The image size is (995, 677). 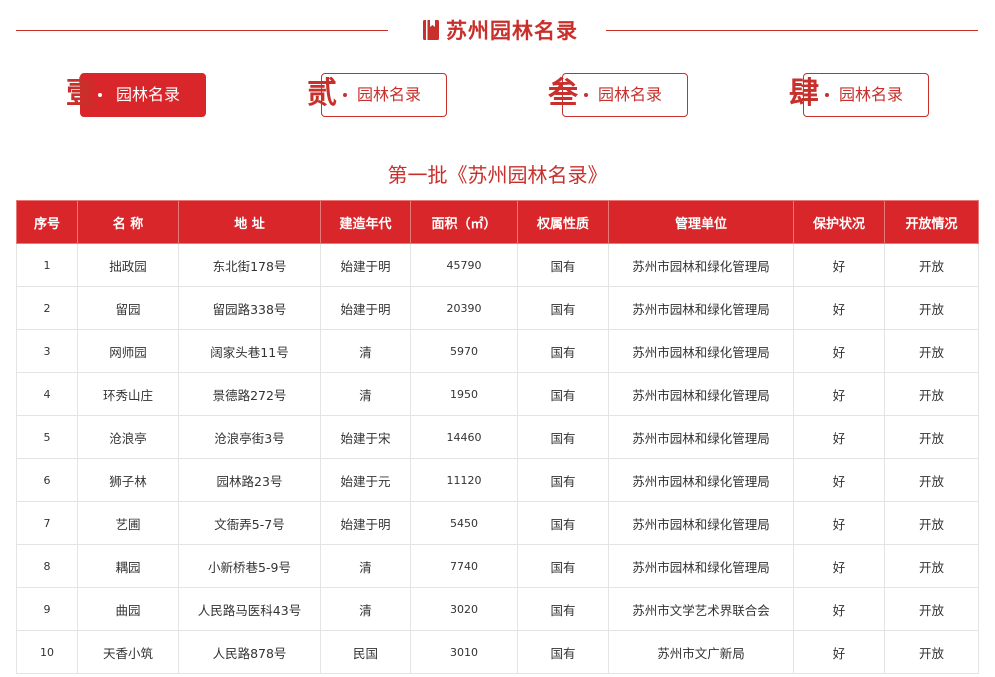 What do you see at coordinates (249, 437) in the screenshot?
I see `cell-address: 沧浪亭街3号` at bounding box center [249, 437].